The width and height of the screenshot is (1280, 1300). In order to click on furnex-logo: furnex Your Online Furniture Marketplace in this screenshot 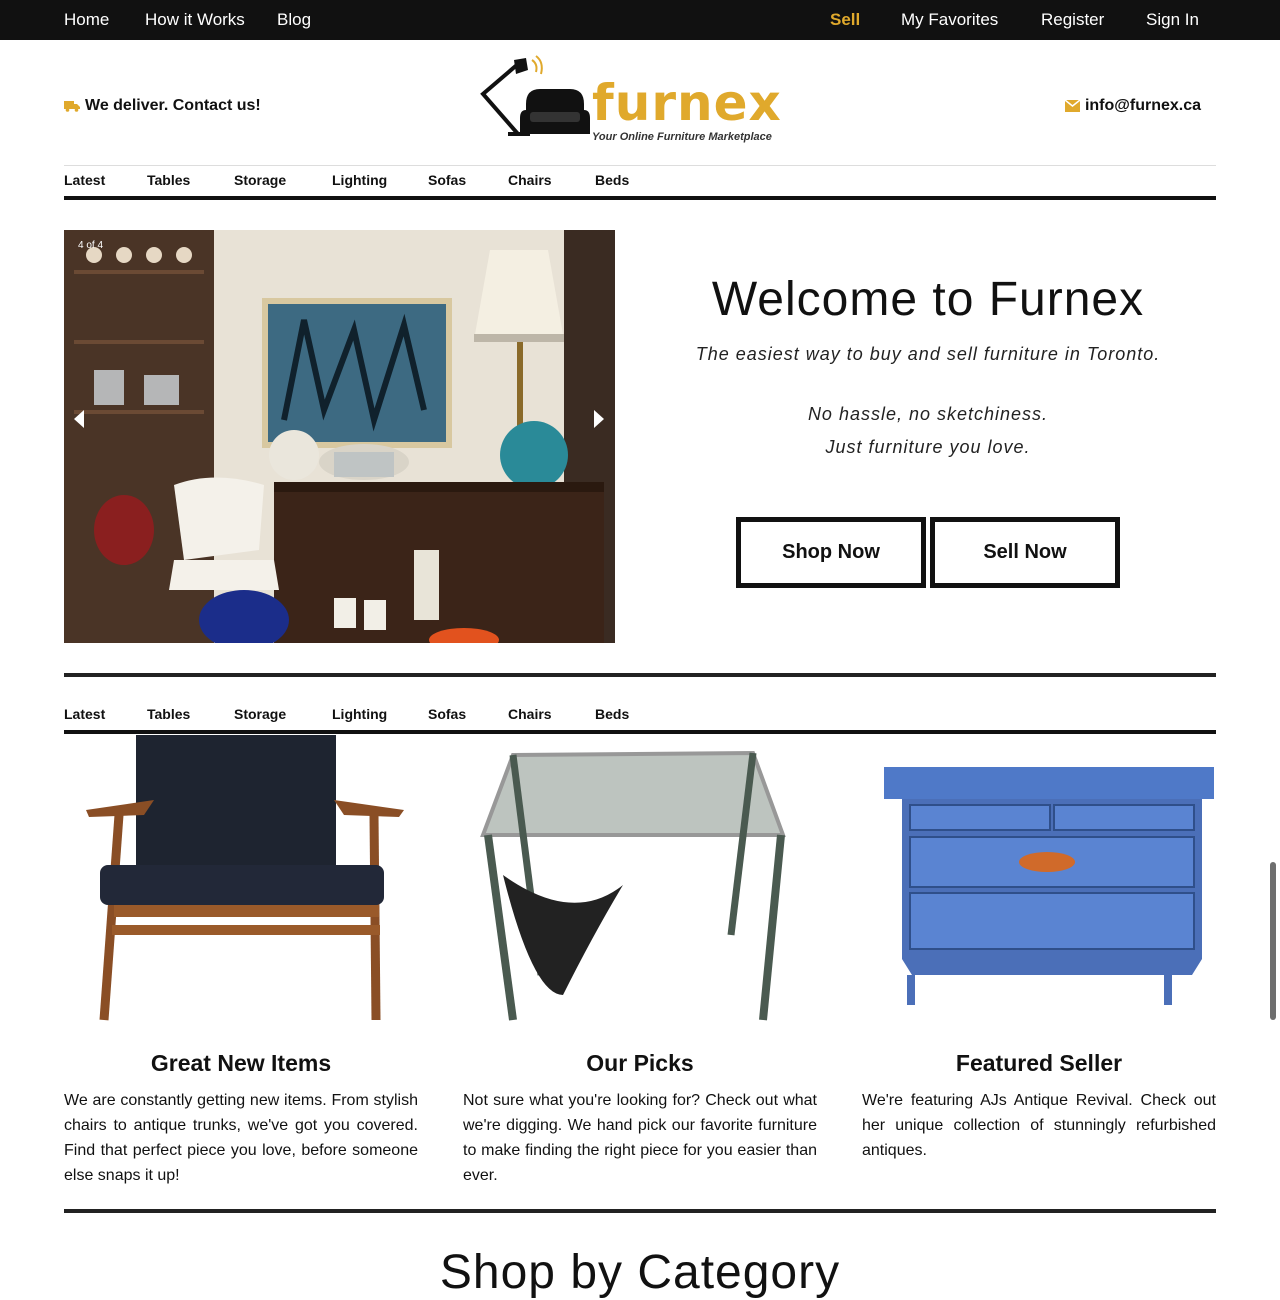, I will do `click(629, 104)`.